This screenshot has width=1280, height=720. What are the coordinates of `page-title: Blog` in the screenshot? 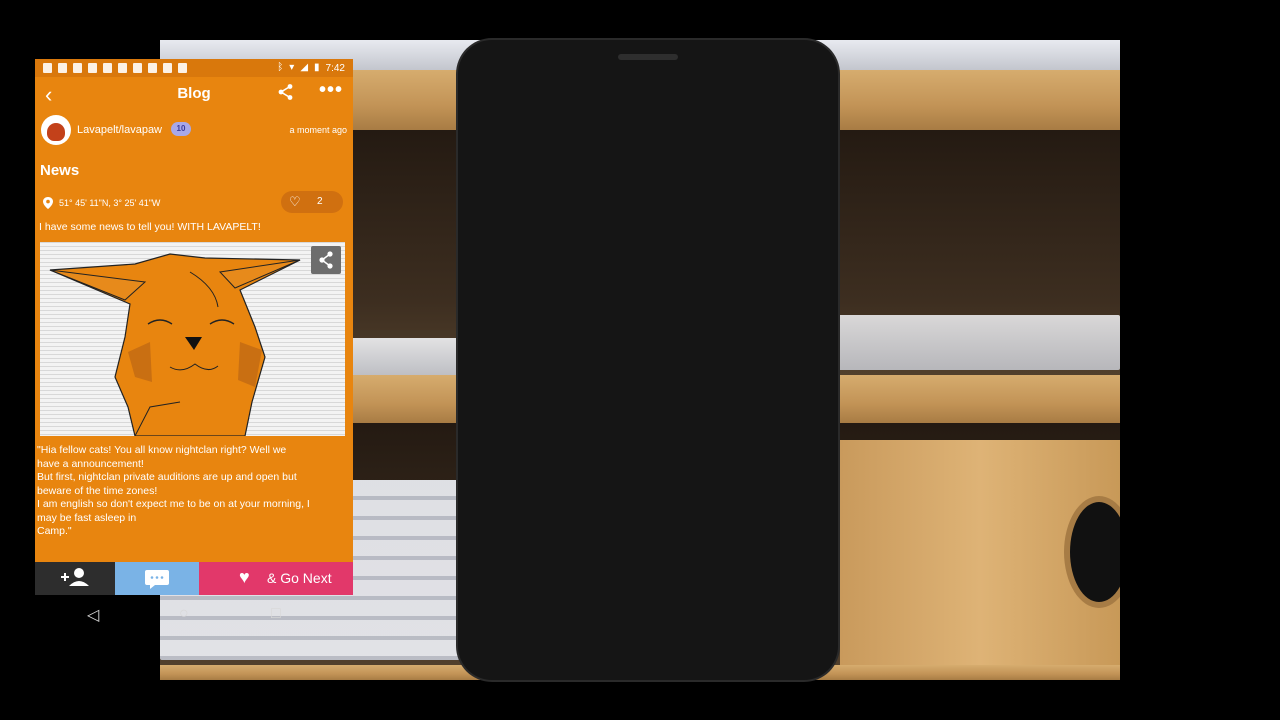 It's located at (194, 93).